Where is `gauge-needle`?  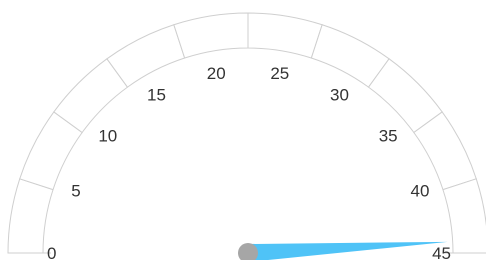 gauge-needle is located at coordinates (347, 250).